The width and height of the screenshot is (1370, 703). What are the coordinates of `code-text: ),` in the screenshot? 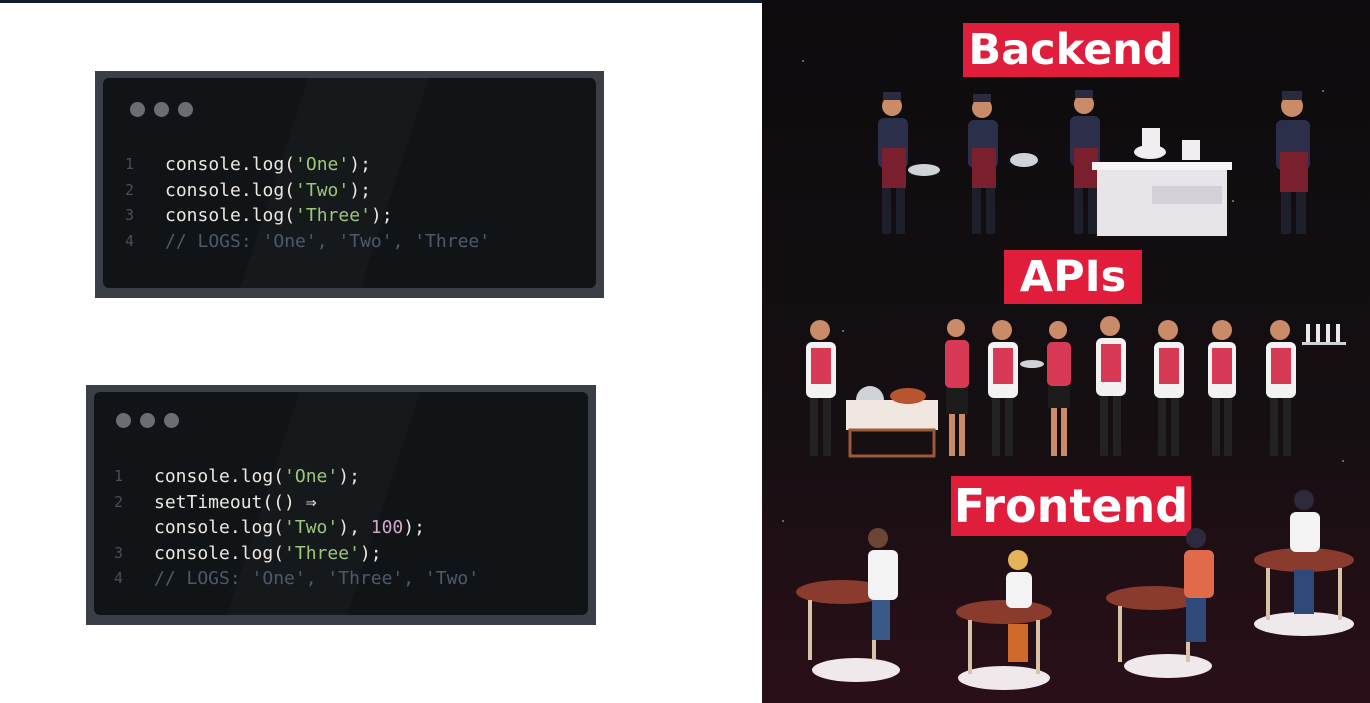 It's located at (354, 527).